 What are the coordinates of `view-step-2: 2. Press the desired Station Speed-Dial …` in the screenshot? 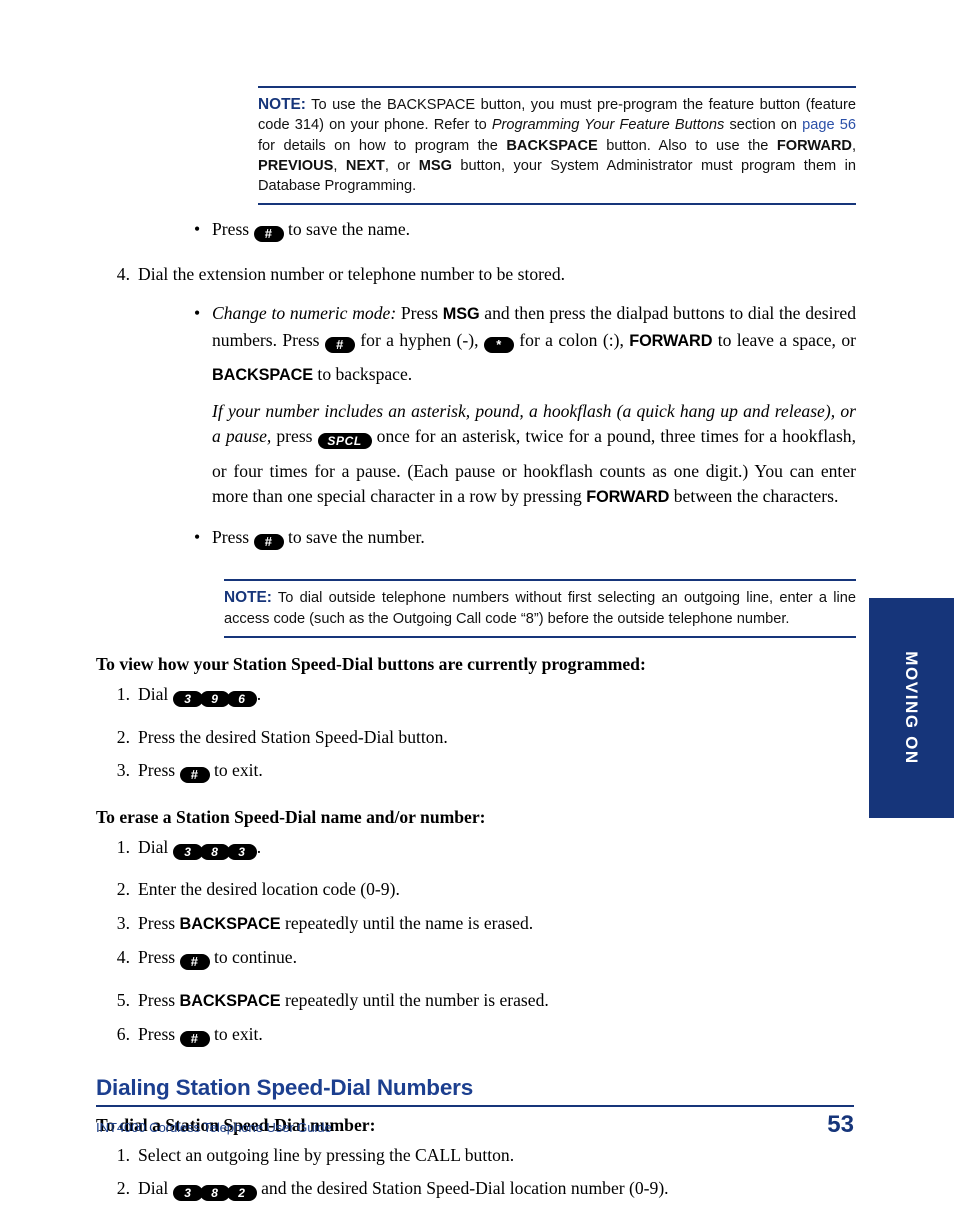 It's located at (476, 738).